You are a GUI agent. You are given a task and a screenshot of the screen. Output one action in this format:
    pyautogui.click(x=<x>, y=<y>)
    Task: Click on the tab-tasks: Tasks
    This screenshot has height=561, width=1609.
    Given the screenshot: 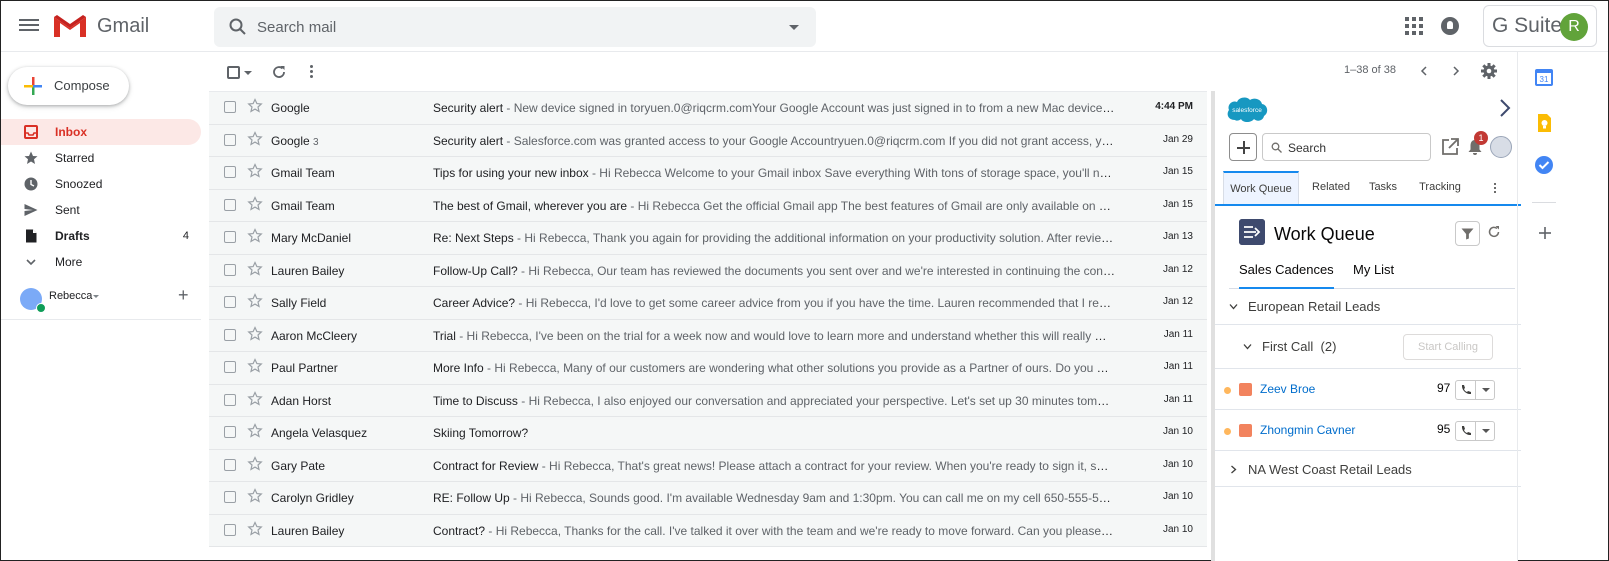 What is the action you would take?
    pyautogui.click(x=1383, y=187)
    